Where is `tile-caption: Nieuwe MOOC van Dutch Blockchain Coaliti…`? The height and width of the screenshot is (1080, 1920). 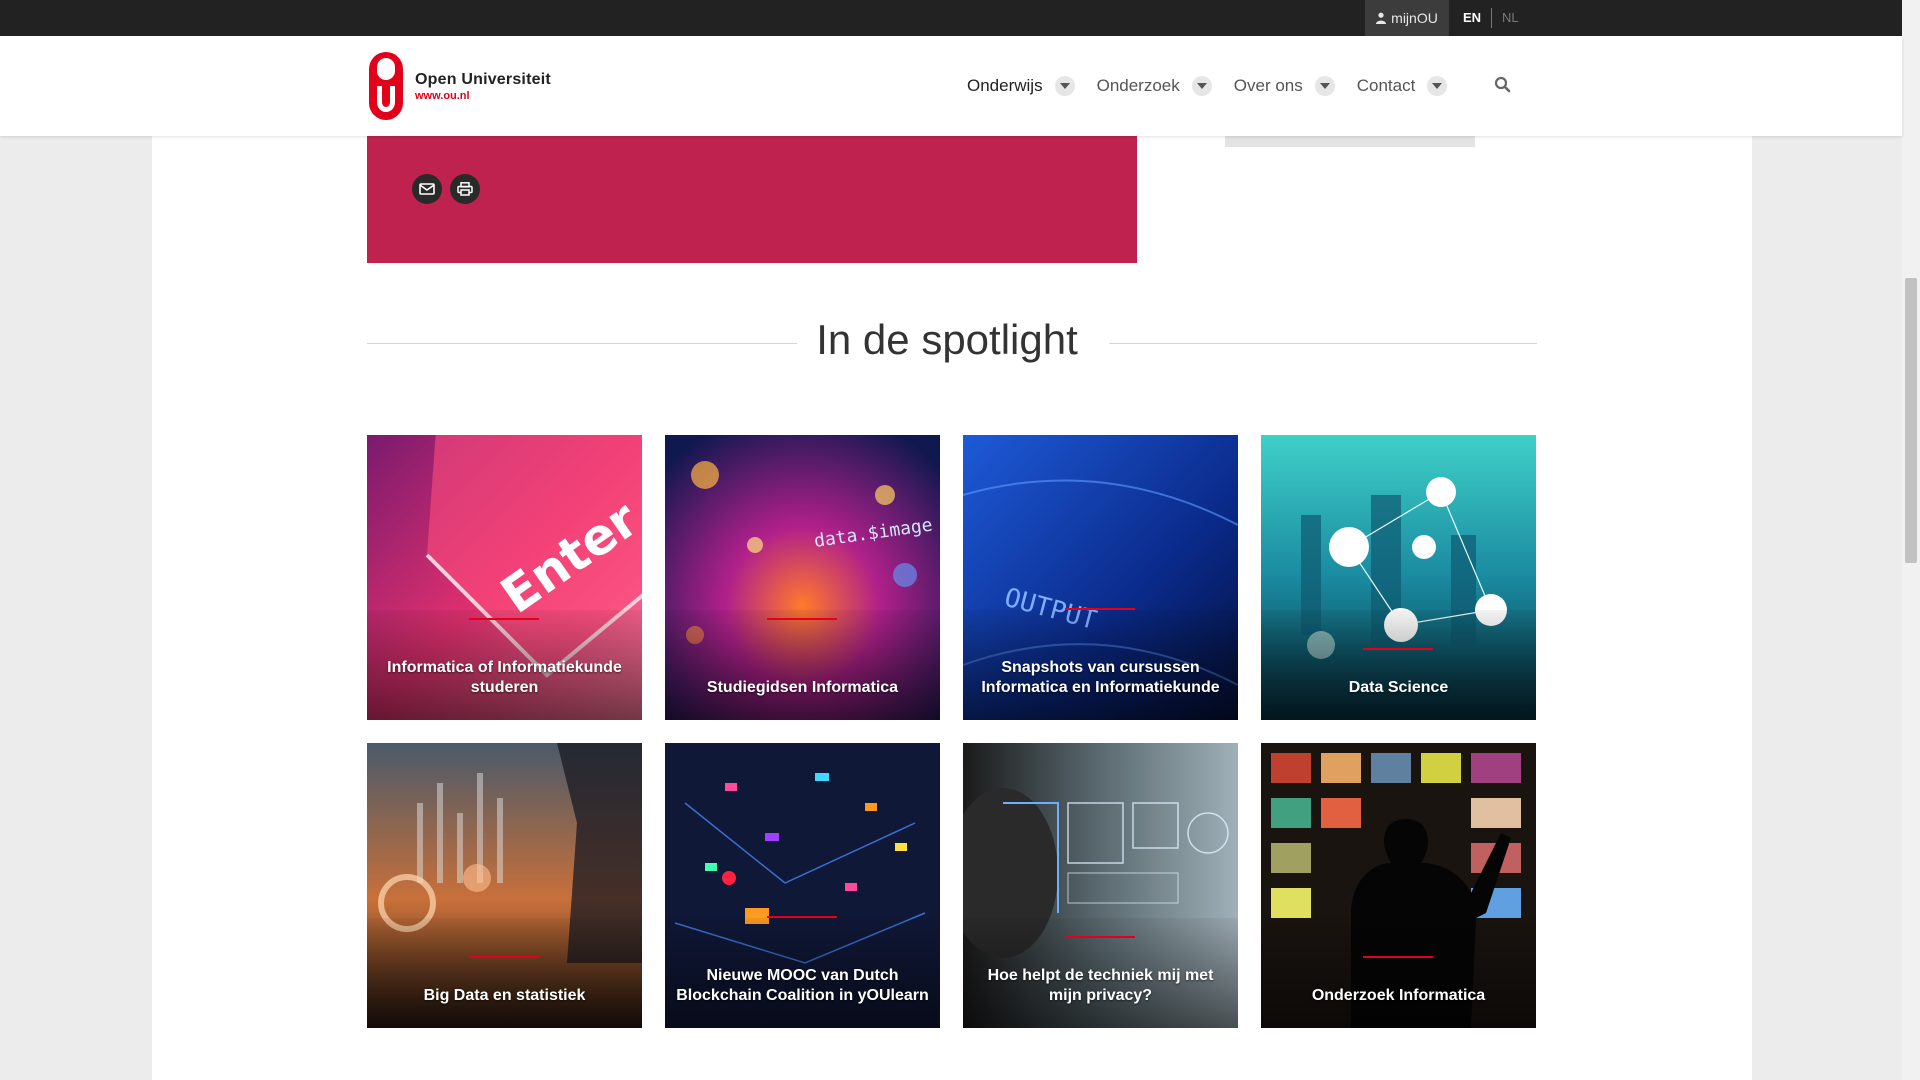
tile-caption: Nieuwe MOOC van Dutch Blockchain Coaliti… is located at coordinates (802, 985).